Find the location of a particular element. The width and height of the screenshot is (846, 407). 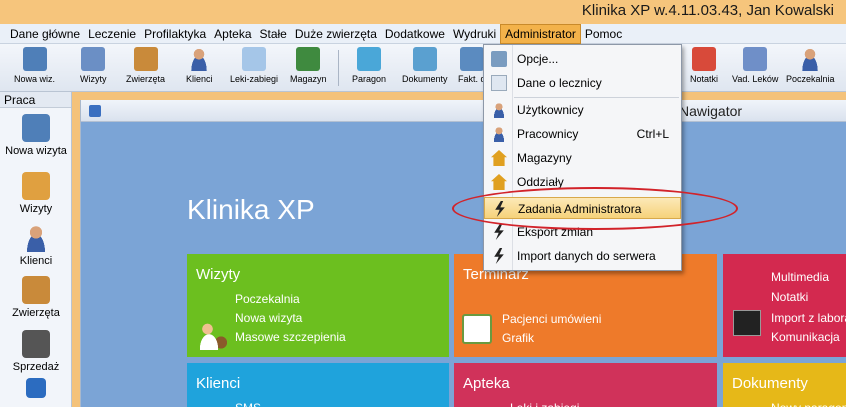

toolbar-animals-button: Zwierzęta is located at coordinates (145, 69).